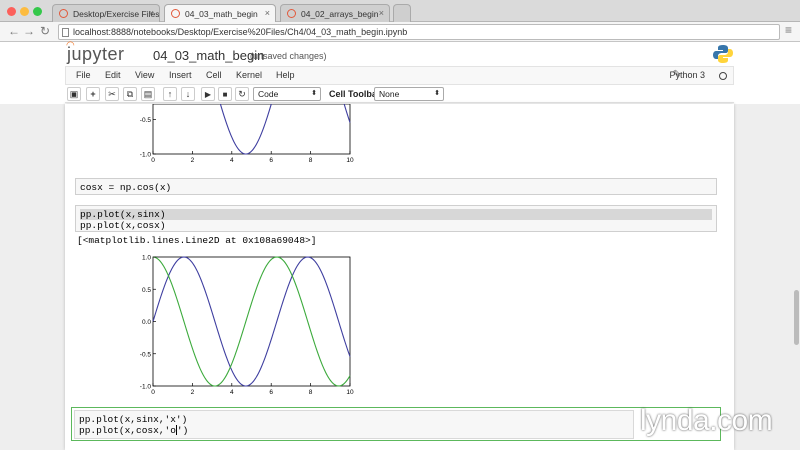 This screenshot has height=450, width=800. I want to click on menu-help: Help, so click(285, 75).